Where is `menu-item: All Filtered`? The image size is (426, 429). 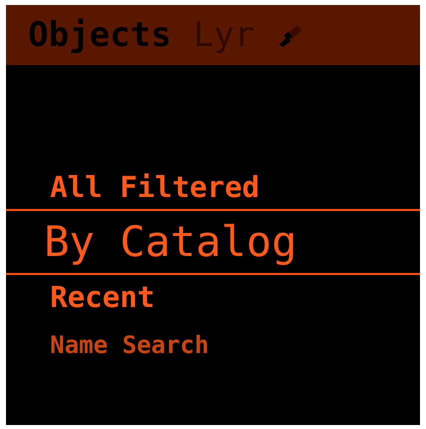 menu-item: All Filtered is located at coordinates (213, 187).